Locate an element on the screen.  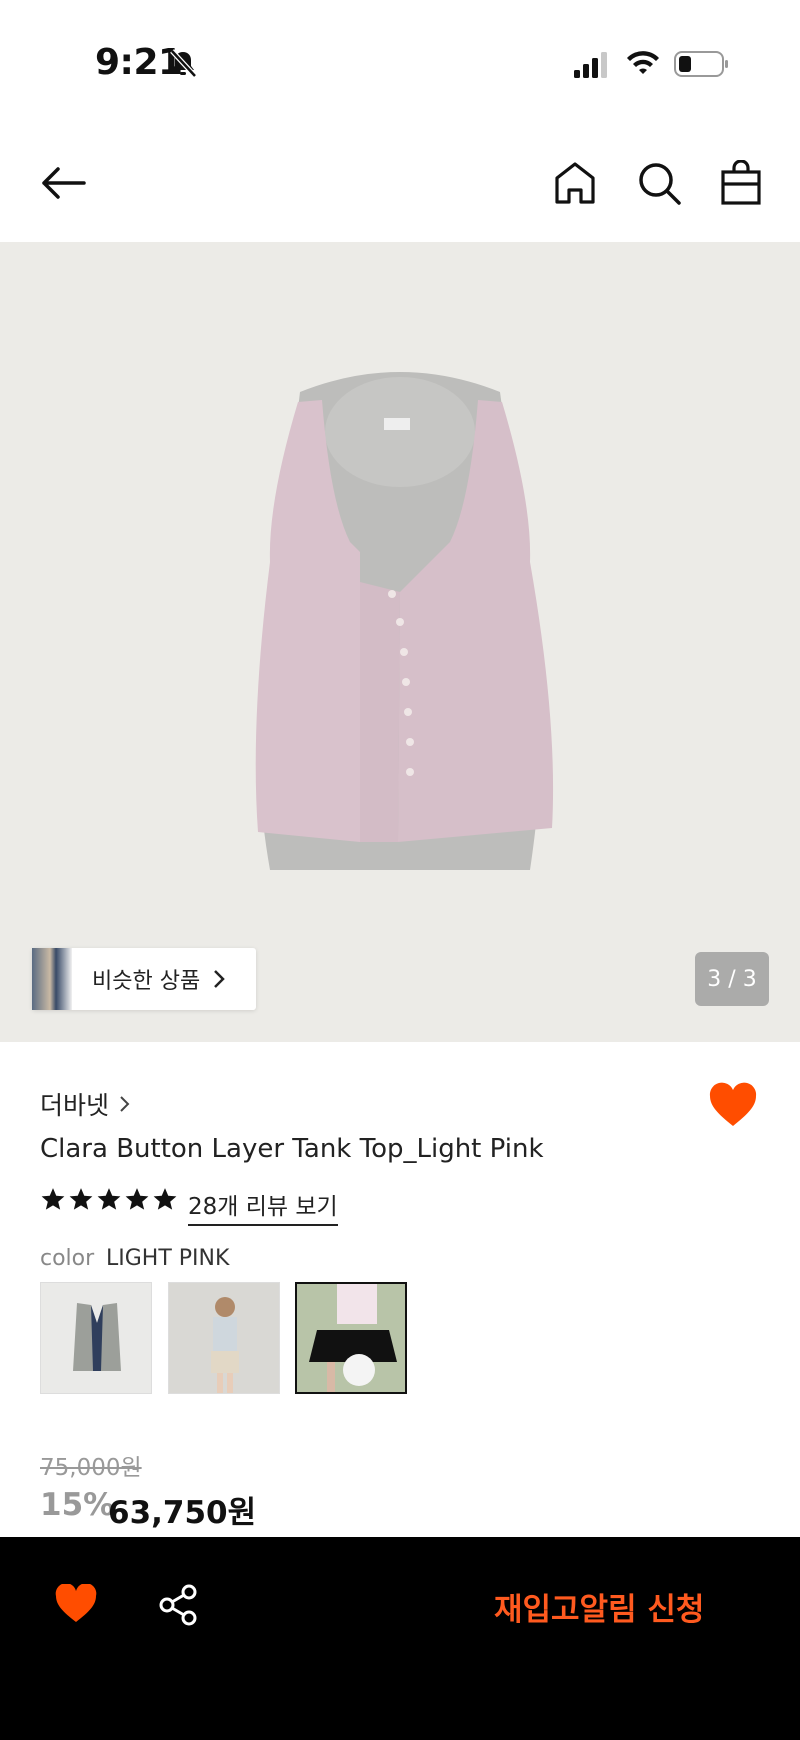
bell-muted-icon is located at coordinates (183, 63).